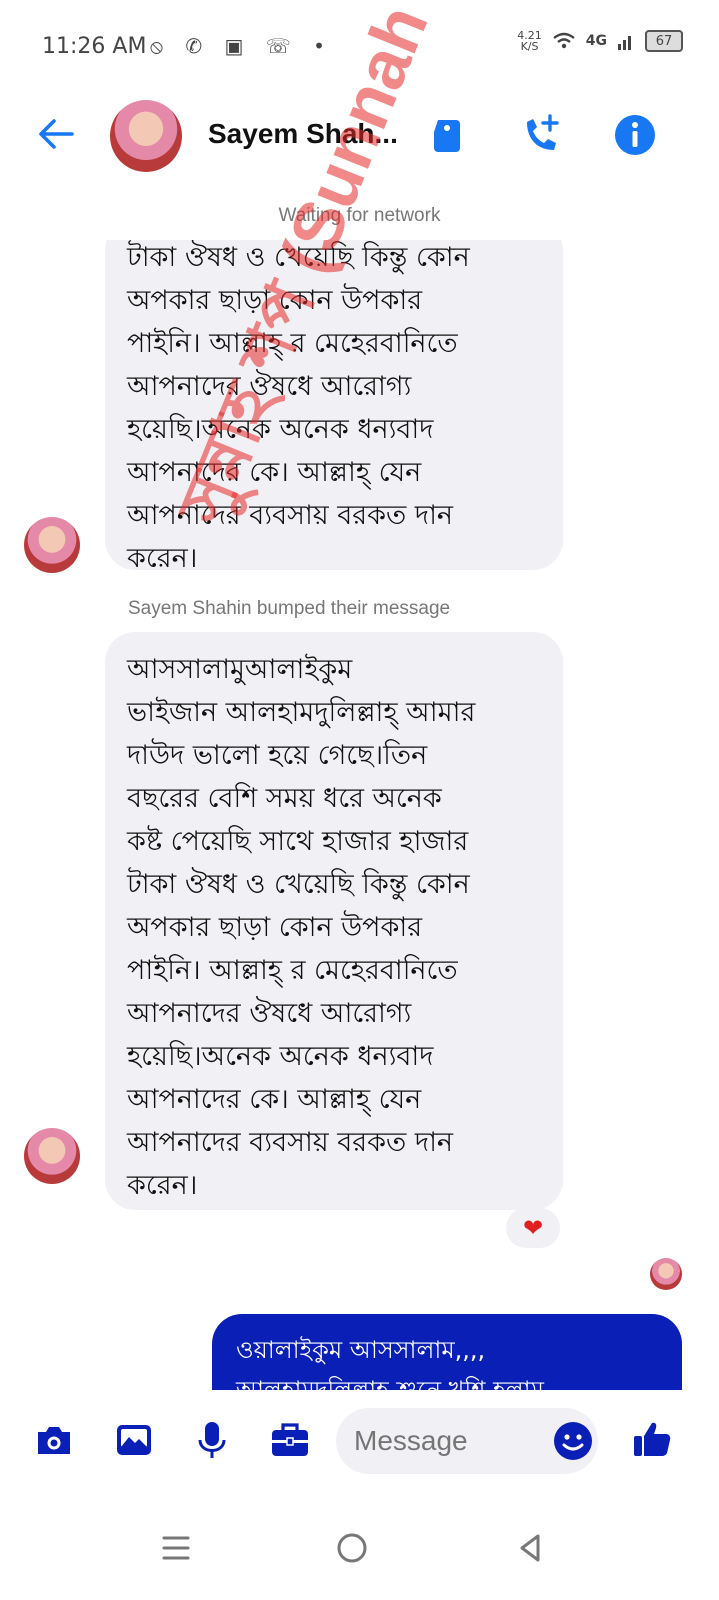 The width and height of the screenshot is (719, 1600). What do you see at coordinates (289, 608) in the screenshot?
I see `bump-notice: Sayem Shahin bumped their message` at bounding box center [289, 608].